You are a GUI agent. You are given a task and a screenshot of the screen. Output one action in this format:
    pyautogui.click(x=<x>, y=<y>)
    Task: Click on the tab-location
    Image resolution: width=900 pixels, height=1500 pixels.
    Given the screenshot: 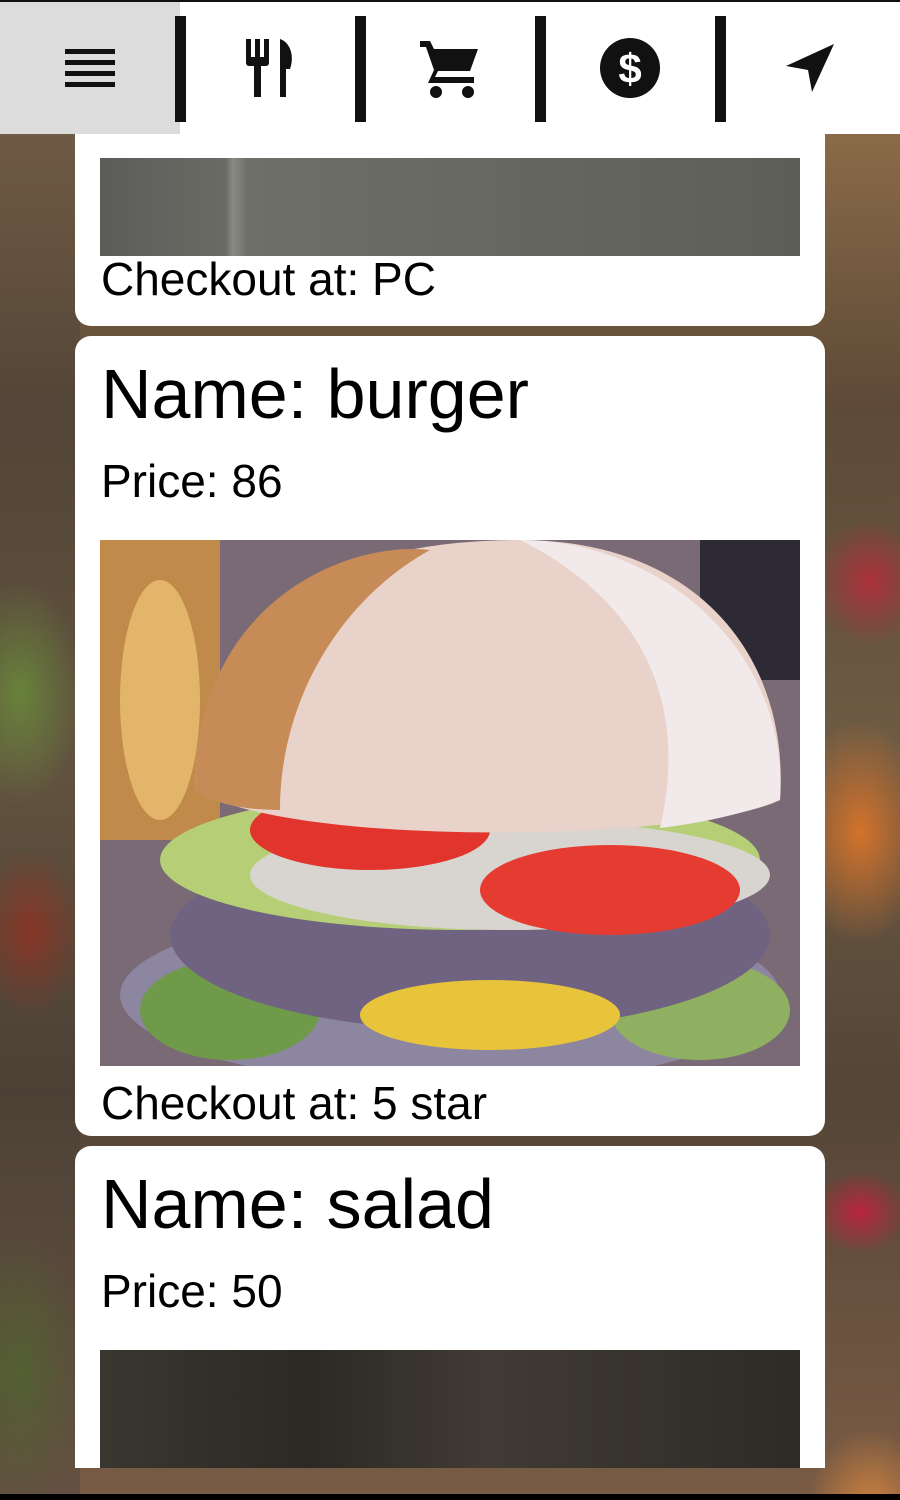 What is the action you would take?
    pyautogui.click(x=810, y=68)
    